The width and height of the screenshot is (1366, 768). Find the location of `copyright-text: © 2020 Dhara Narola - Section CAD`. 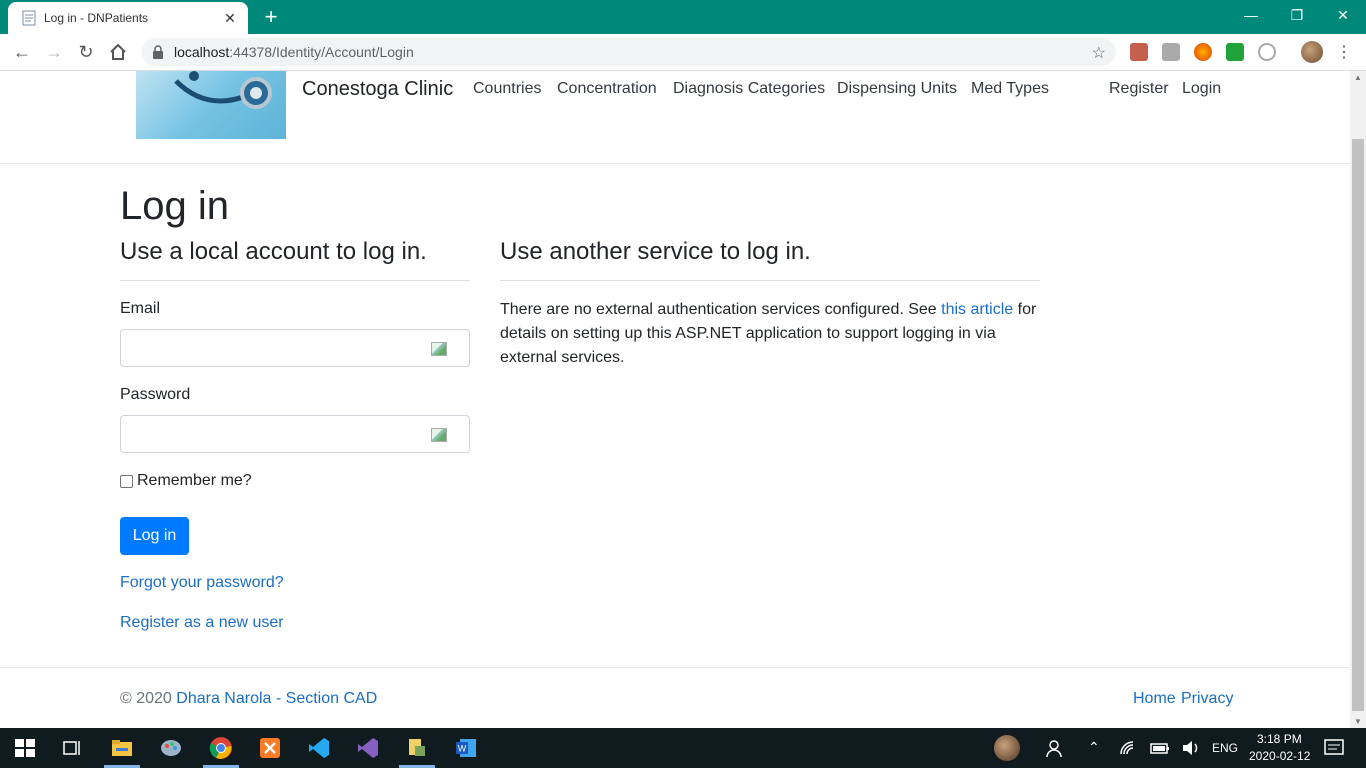

copyright-text: © 2020 Dhara Narola - Section CAD is located at coordinates (249, 698).